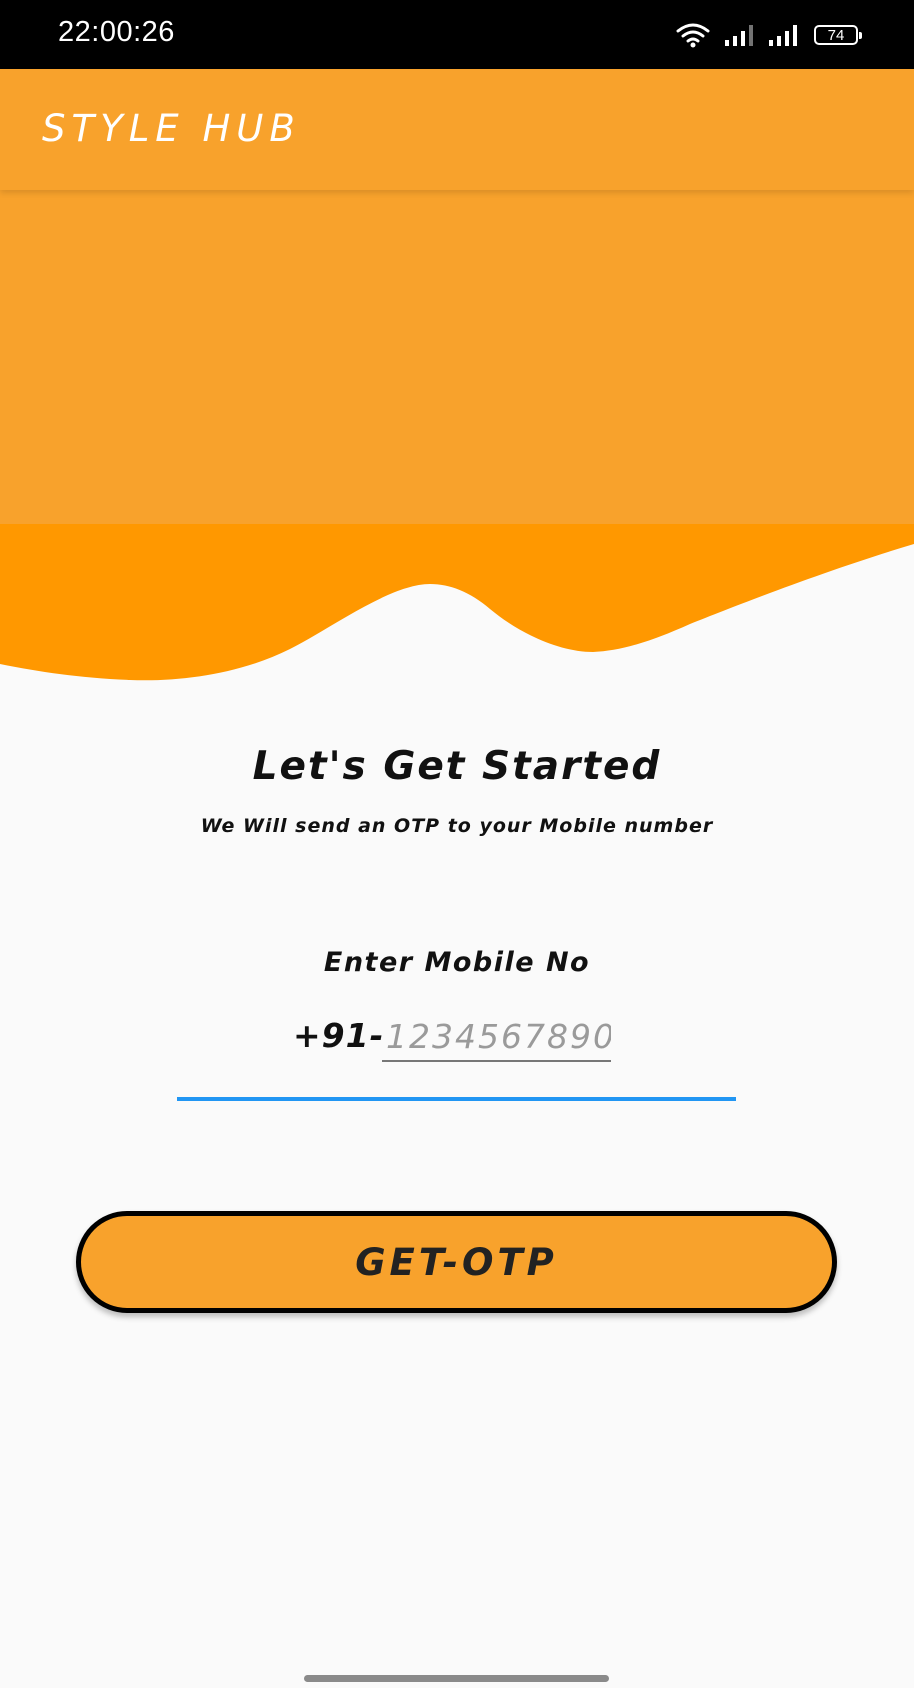 The height and width of the screenshot is (1688, 914). Describe the element at coordinates (456, 1099) in the screenshot. I see `input-underline` at that location.